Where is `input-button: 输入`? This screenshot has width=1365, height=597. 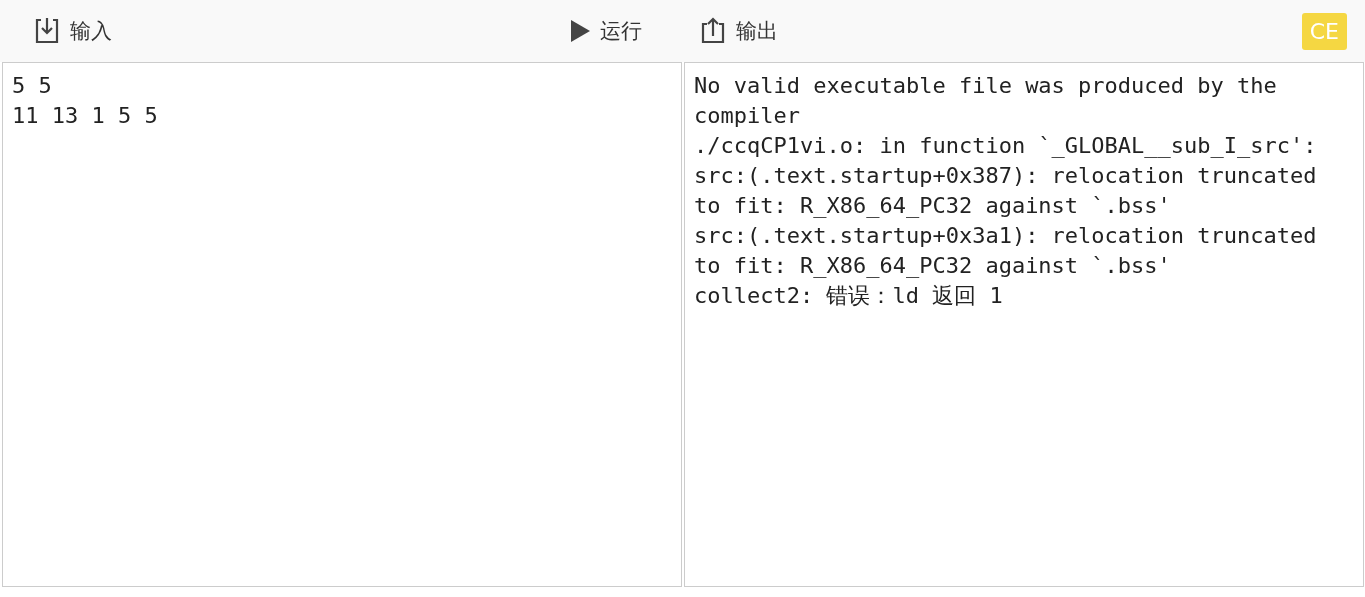 input-button: 输入 is located at coordinates (72, 31).